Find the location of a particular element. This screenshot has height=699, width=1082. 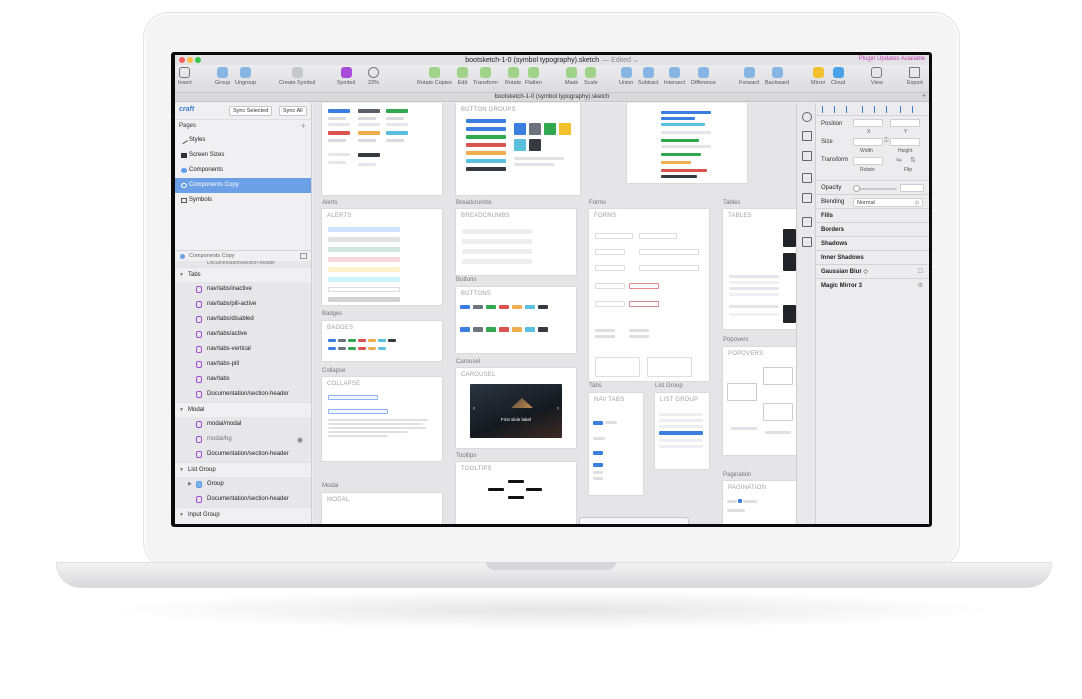

opacity-field is located at coordinates (912, 188).